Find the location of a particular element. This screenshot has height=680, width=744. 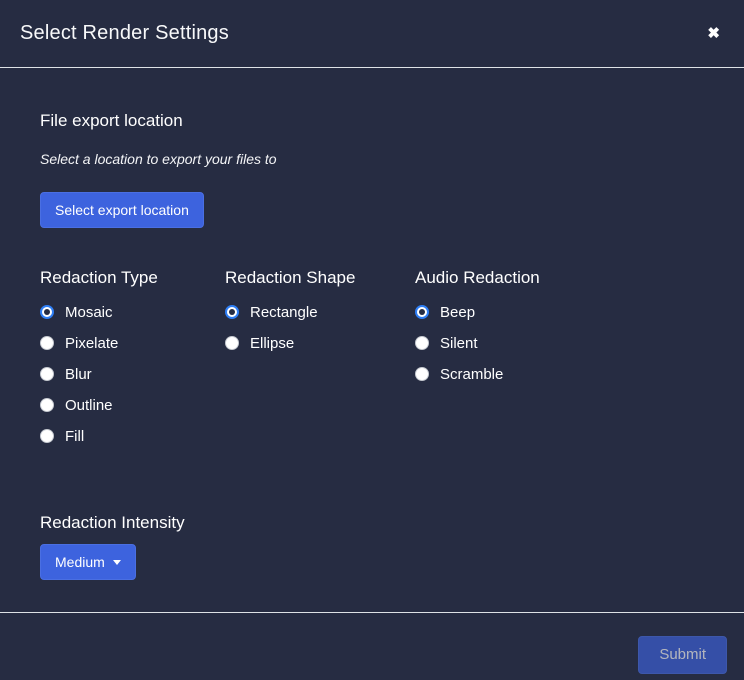

radio-option-label: Pixelate is located at coordinates (92, 343).